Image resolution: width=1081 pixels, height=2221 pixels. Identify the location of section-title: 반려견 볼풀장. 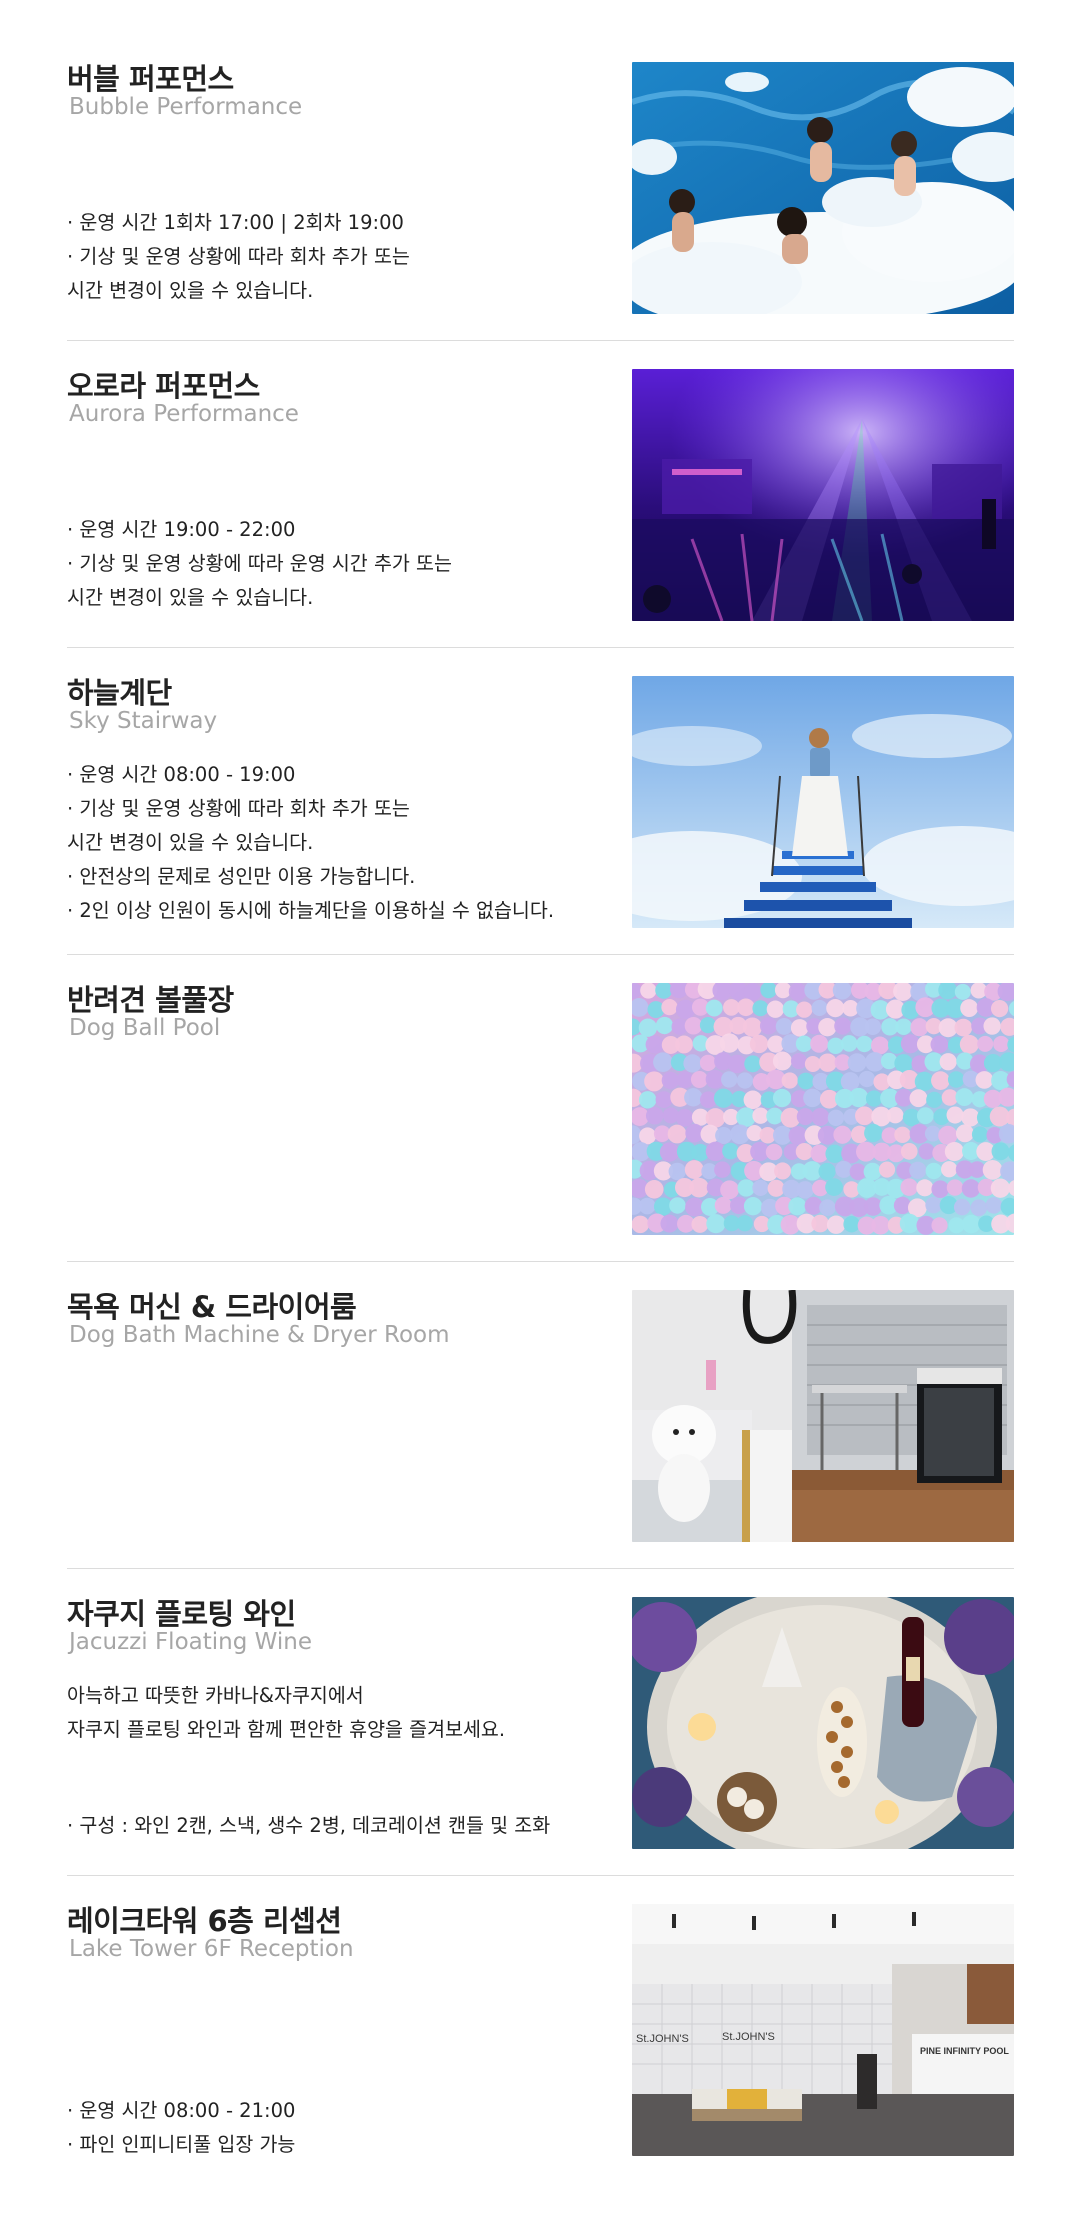
(150, 1000).